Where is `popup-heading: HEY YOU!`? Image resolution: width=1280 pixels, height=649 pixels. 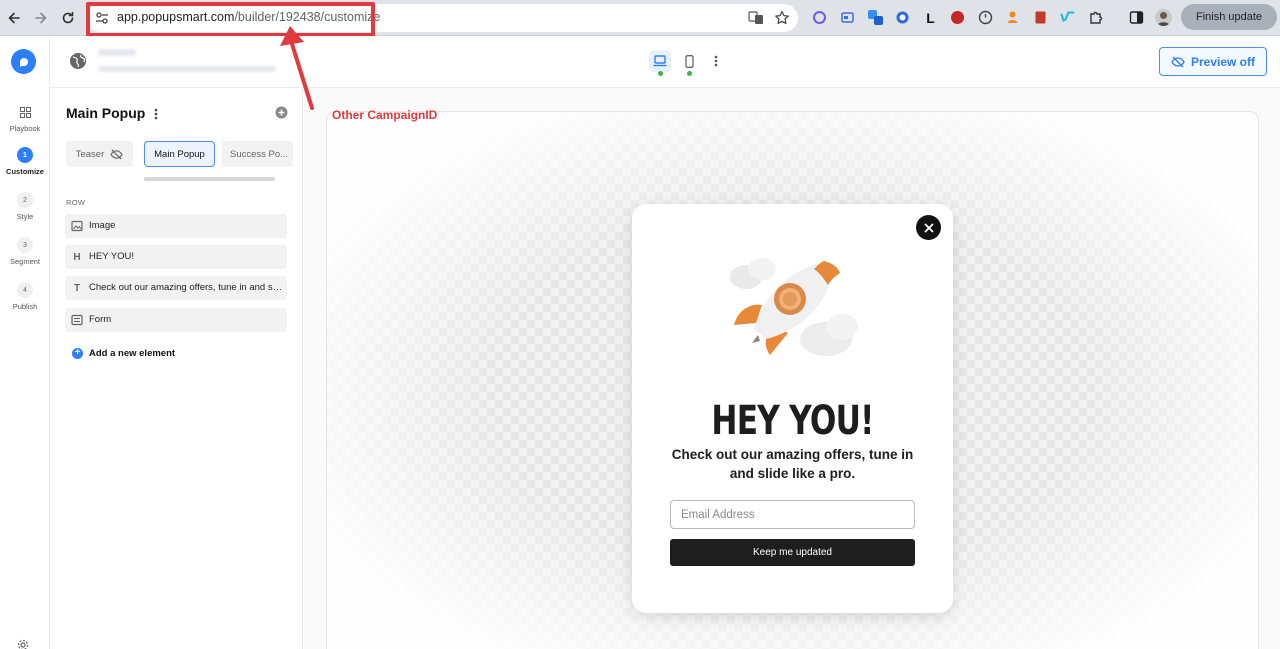 popup-heading: HEY YOU! is located at coordinates (792, 421).